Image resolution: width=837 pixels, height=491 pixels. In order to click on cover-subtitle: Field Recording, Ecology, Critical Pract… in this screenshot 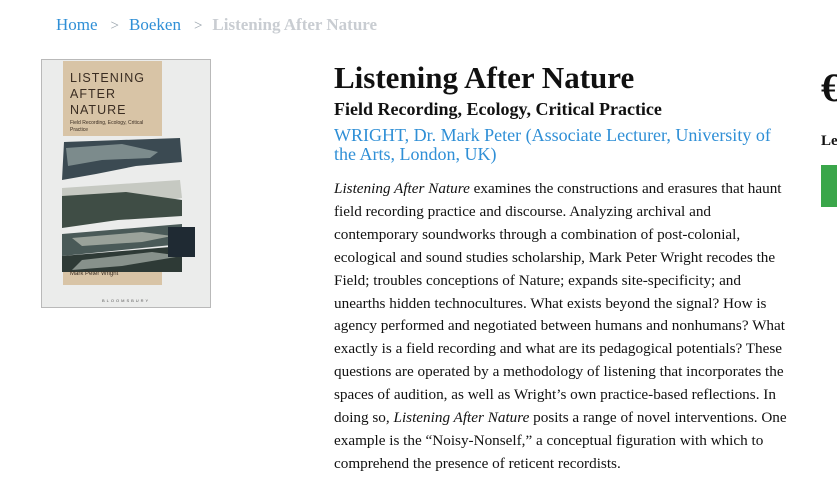, I will do `click(107, 126)`.